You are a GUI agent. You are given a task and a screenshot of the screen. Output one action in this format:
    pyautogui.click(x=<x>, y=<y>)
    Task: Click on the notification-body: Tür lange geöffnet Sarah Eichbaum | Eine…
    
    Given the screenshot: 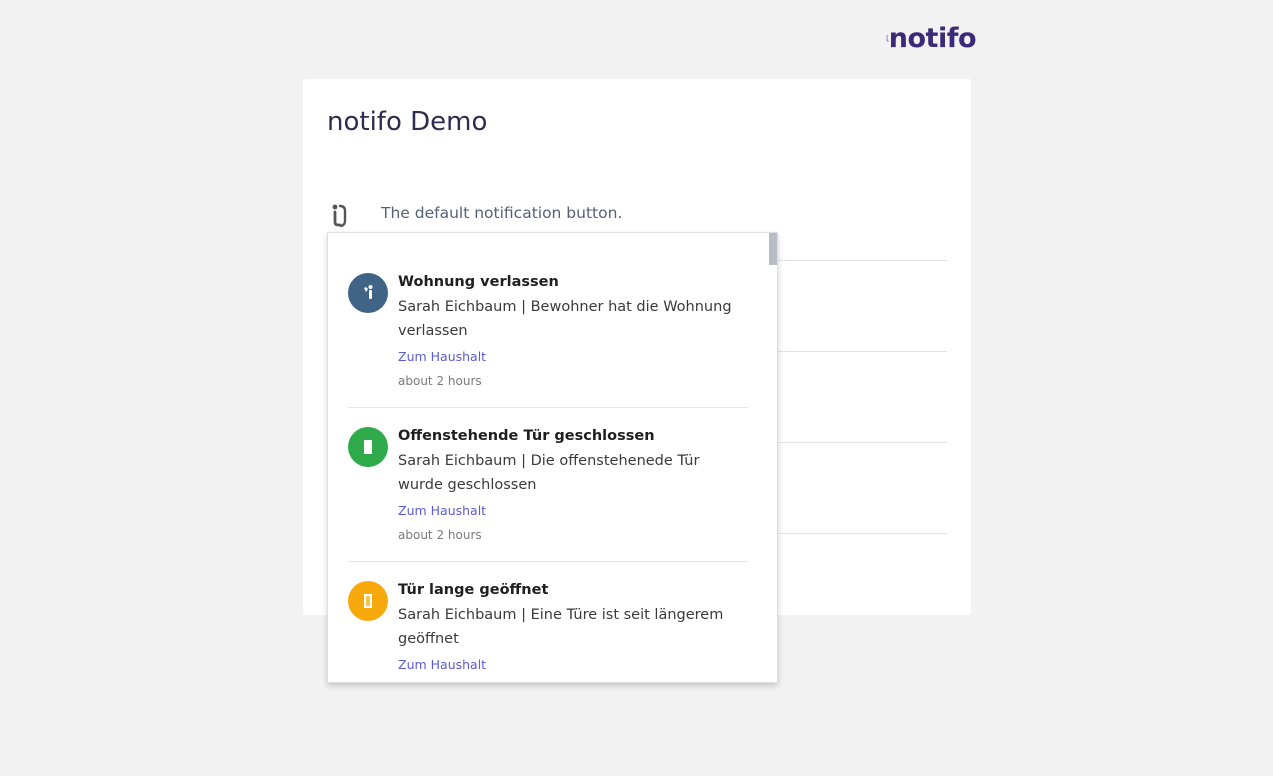 What is the action you would take?
    pyautogui.click(x=570, y=627)
    